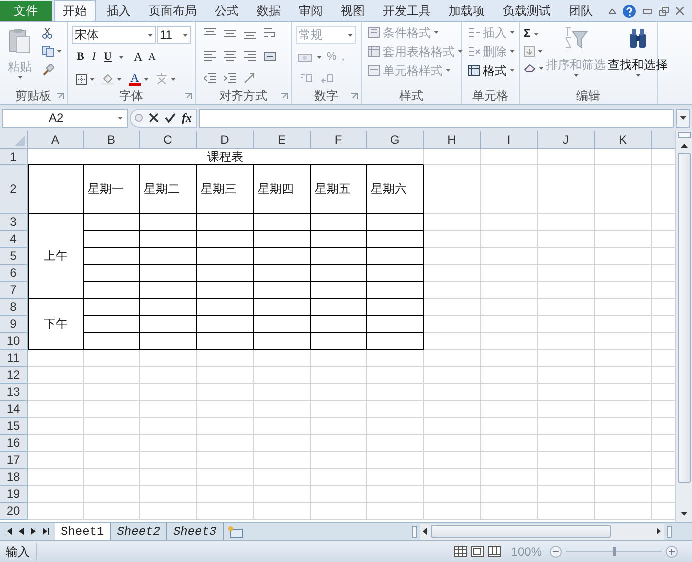  What do you see at coordinates (173, 11) in the screenshot?
I see `ribbon-tab: 页面布局` at bounding box center [173, 11].